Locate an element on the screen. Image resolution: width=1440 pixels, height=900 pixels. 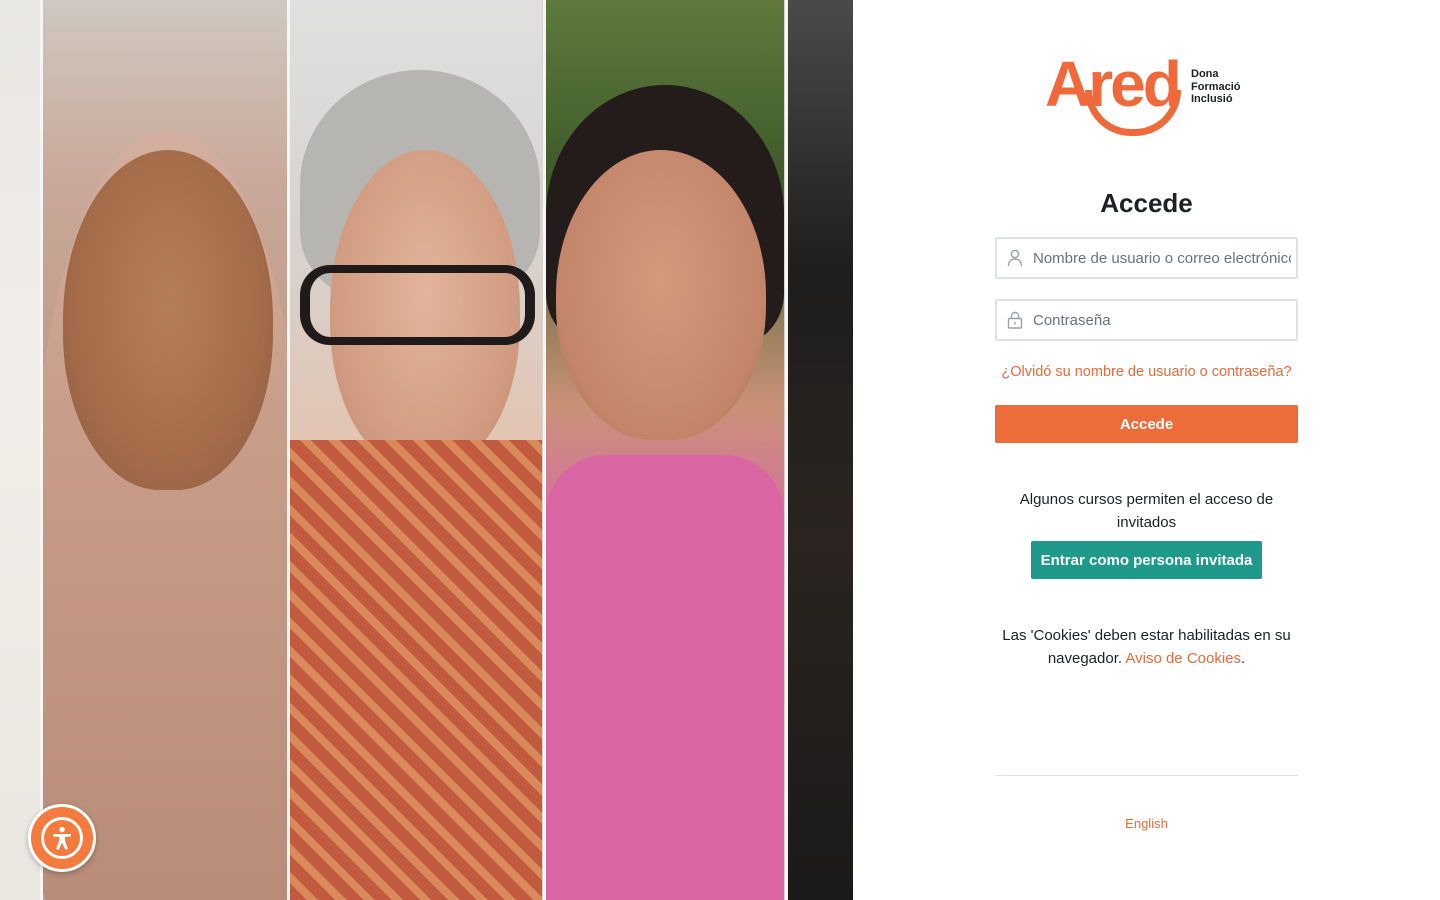
guest-login-button: Entrar como persona invitada is located at coordinates (1146, 560).